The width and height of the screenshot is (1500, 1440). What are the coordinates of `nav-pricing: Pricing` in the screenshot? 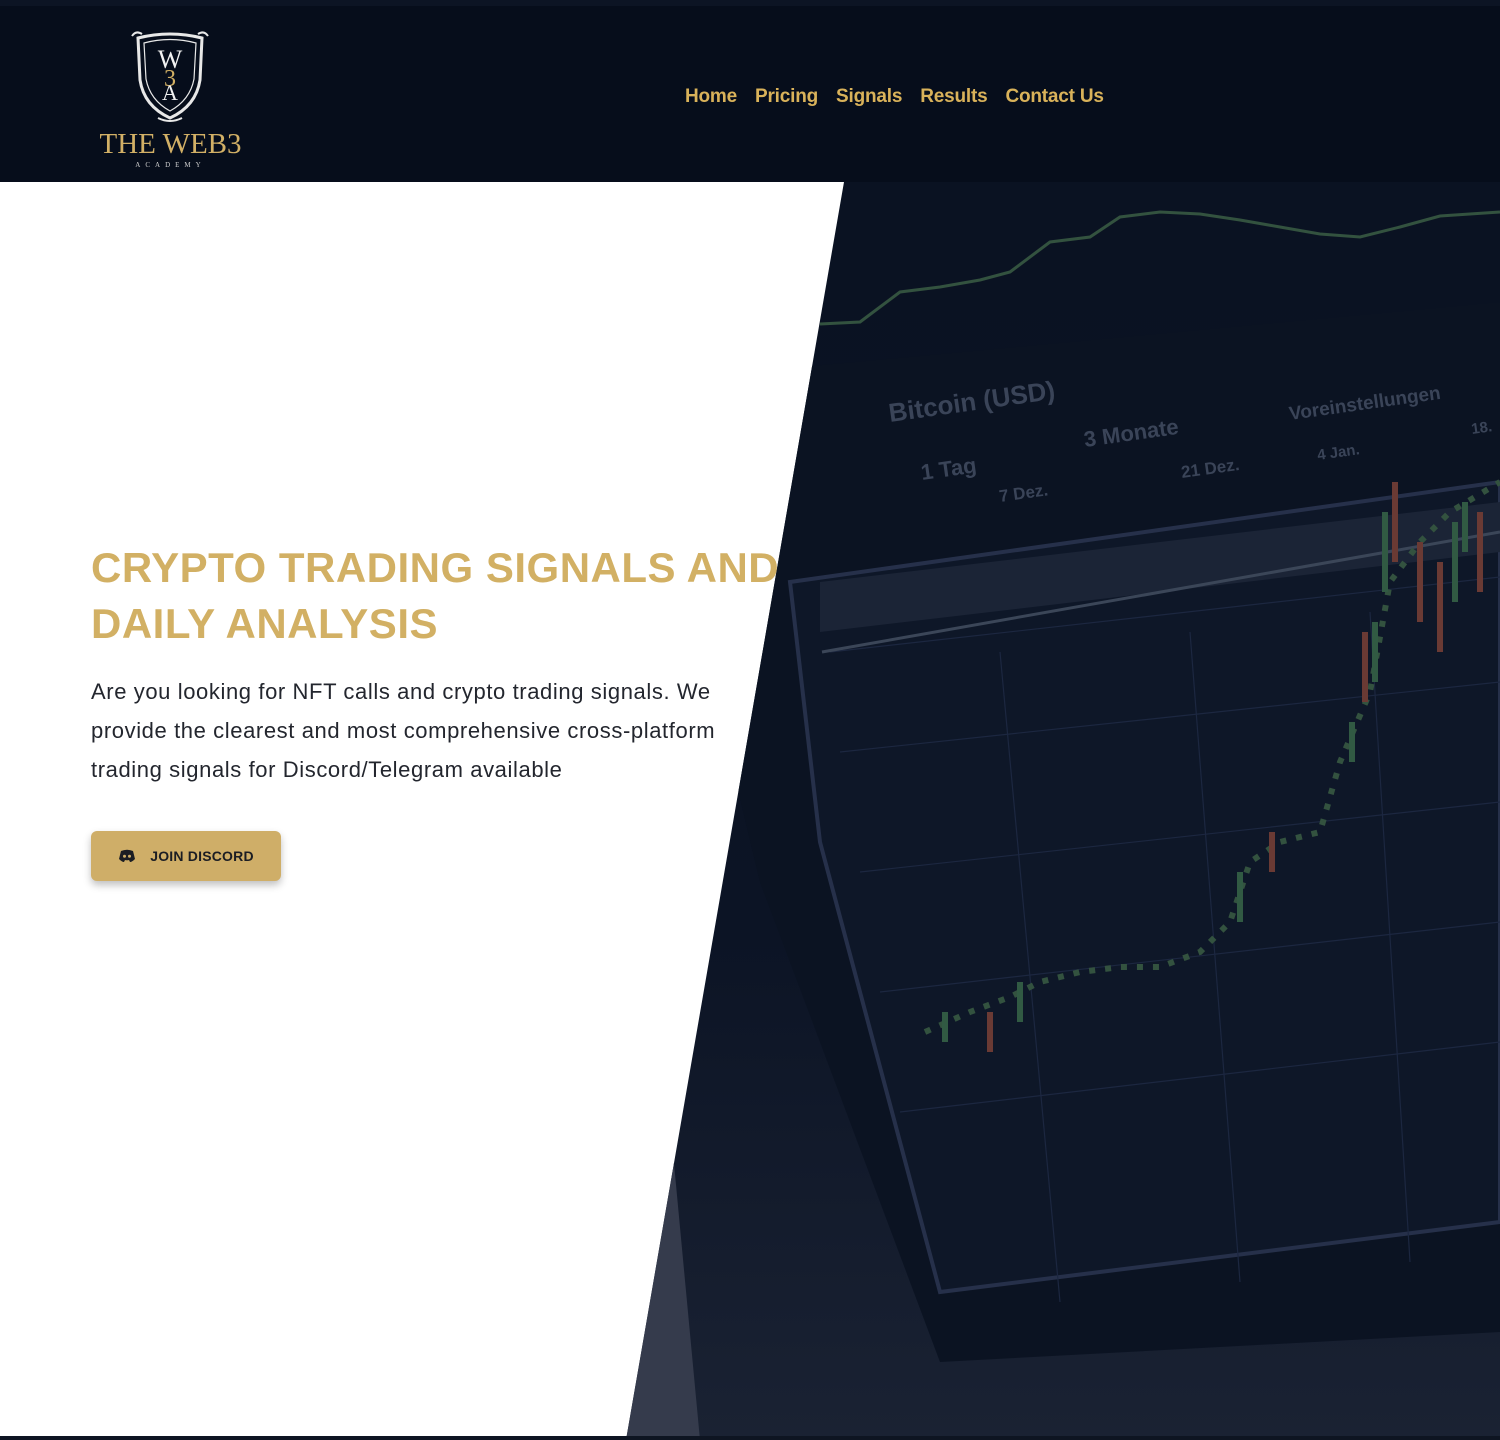 It's located at (786, 97).